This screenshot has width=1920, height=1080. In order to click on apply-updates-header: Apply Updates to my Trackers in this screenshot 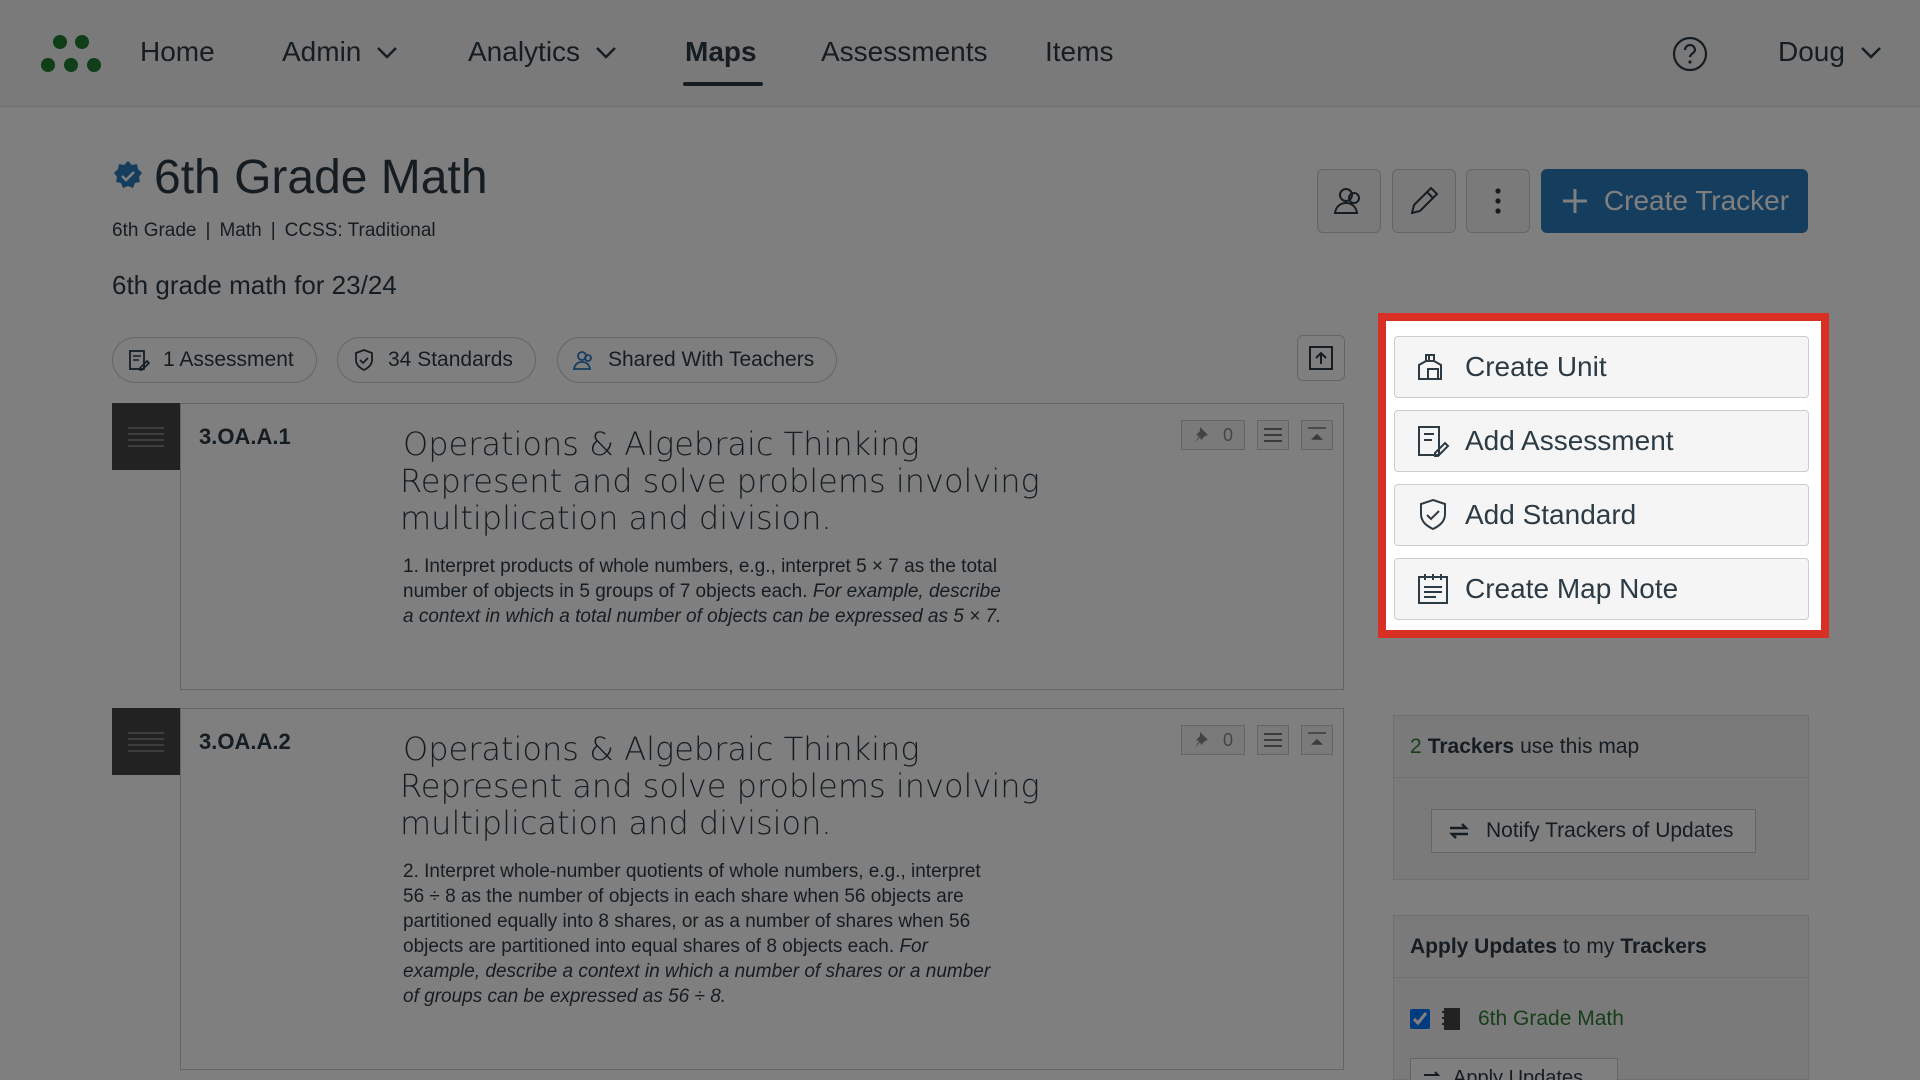, I will do `click(1601, 947)`.